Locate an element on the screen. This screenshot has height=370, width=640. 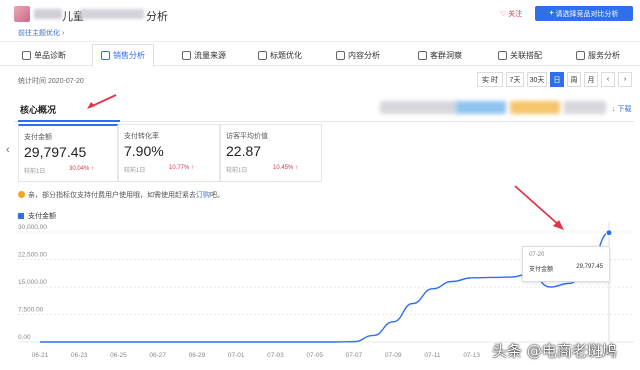
diagnosis-icon is located at coordinates (26, 55).